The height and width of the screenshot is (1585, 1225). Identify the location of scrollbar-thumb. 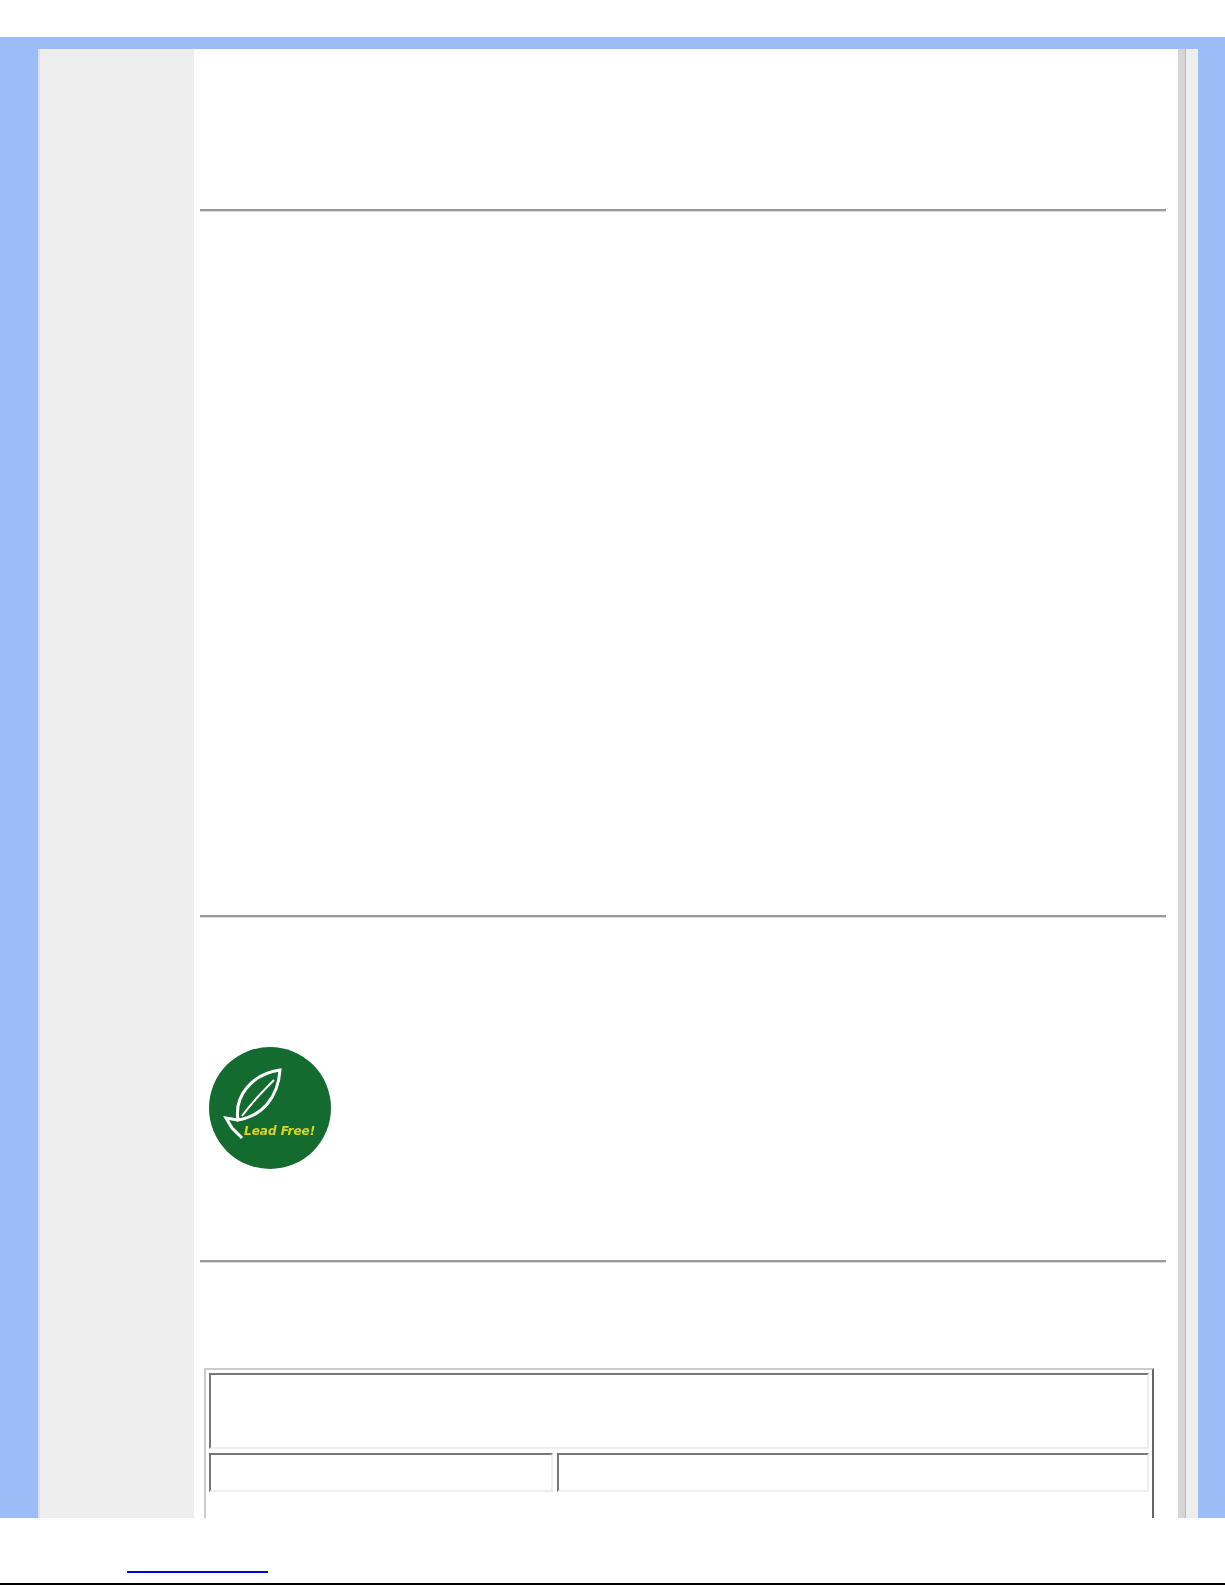
(1192, 783).